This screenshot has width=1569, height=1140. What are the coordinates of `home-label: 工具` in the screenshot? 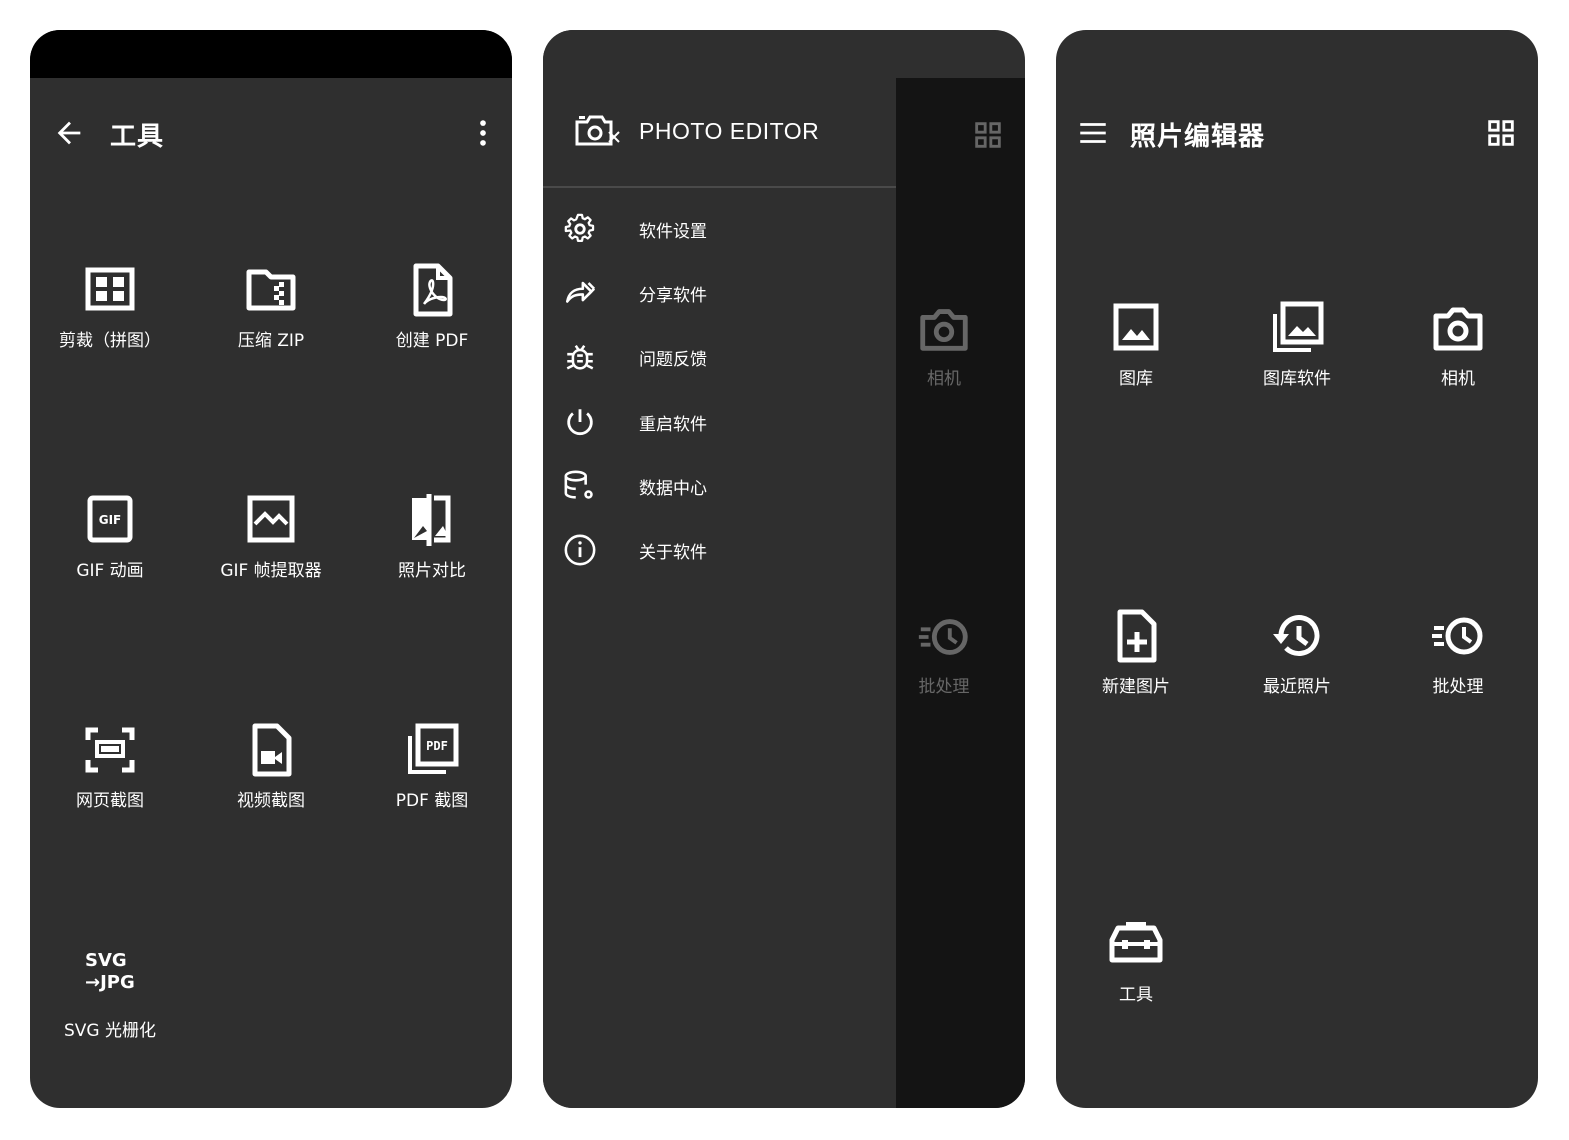 It's located at (1136, 995).